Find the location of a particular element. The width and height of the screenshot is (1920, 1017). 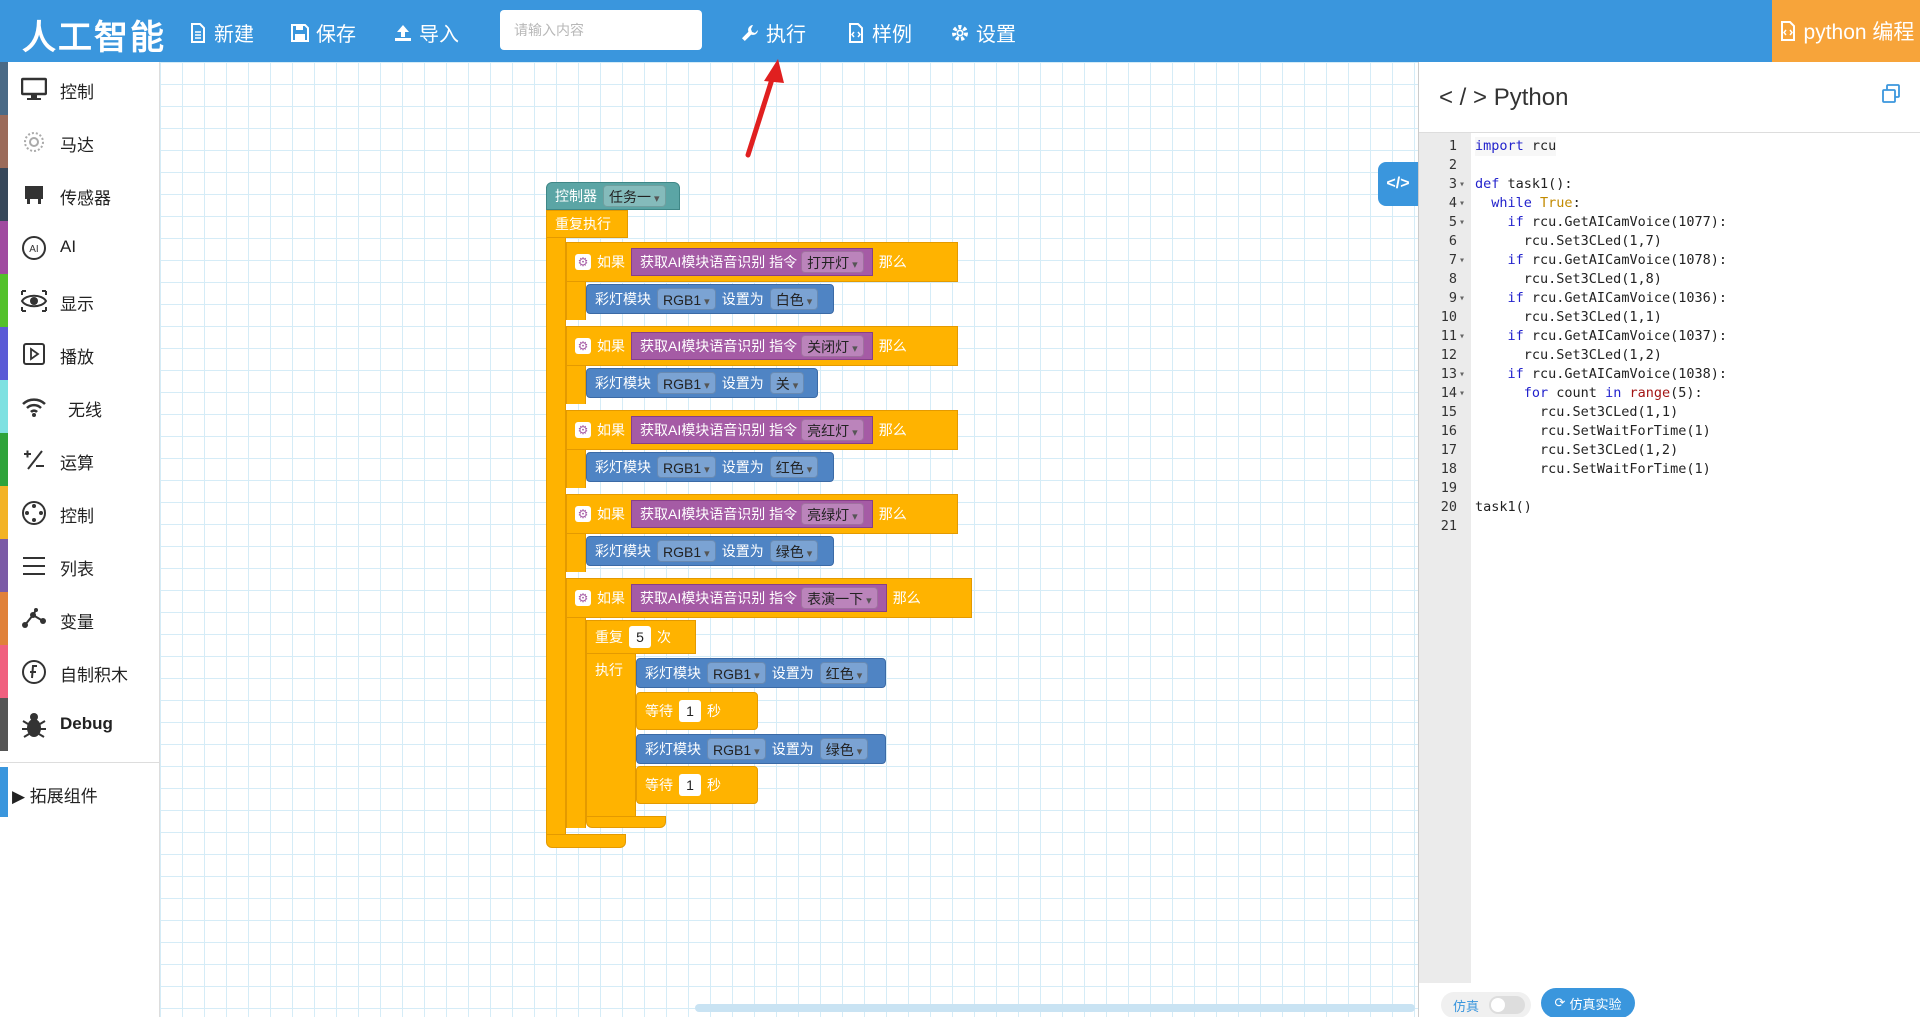

code-line: 17 rcu.Set3CLed(1,2) is located at coordinates (1669, 450).